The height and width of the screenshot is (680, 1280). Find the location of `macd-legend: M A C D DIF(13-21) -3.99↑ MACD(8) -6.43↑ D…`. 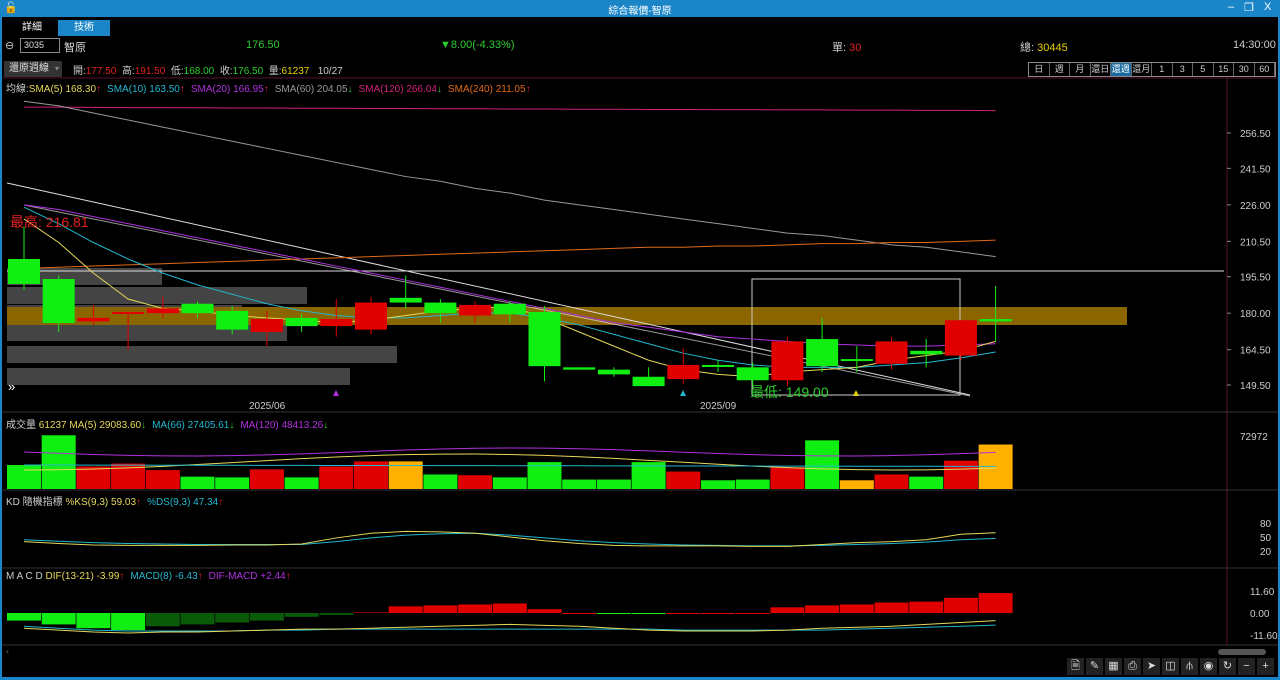

macd-legend: M A C D DIF(13-21) -3.99↑ MACD(8) -6.43↑ D… is located at coordinates (151, 576).